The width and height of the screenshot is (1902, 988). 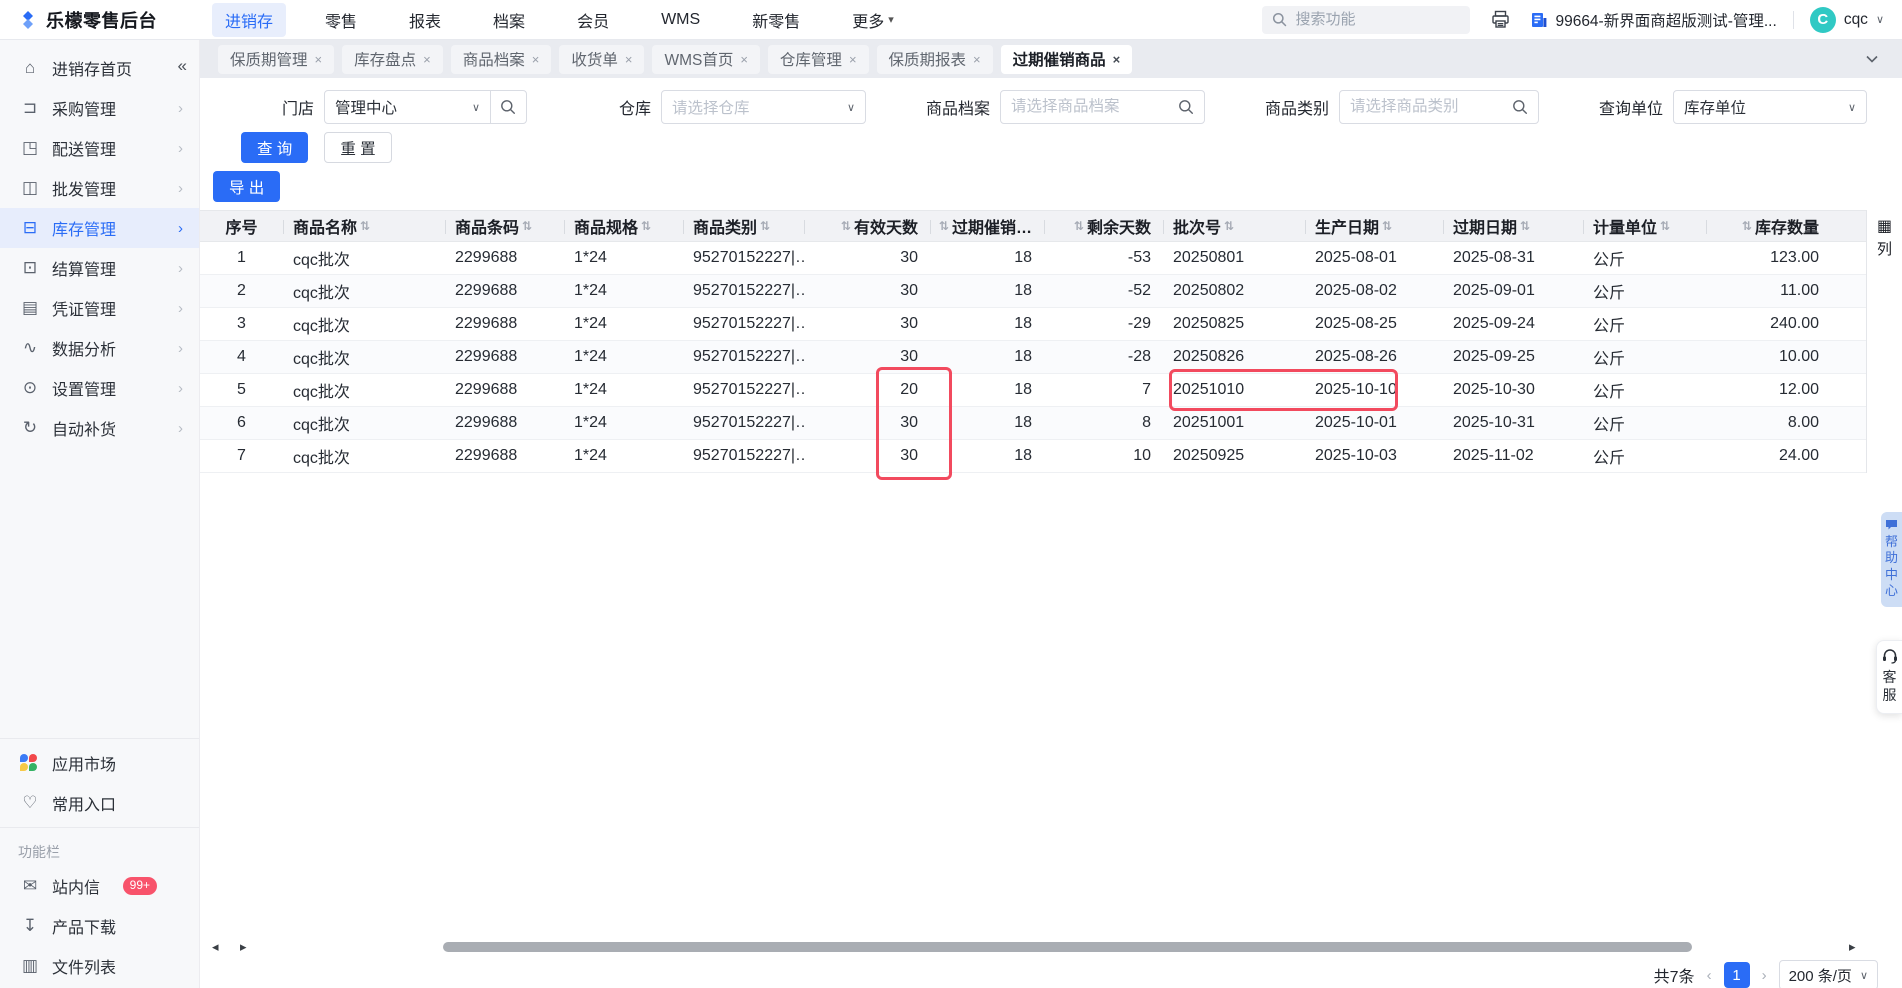 What do you see at coordinates (743, 226) in the screenshot?
I see `column-header: 商品类别 ⇅` at bounding box center [743, 226].